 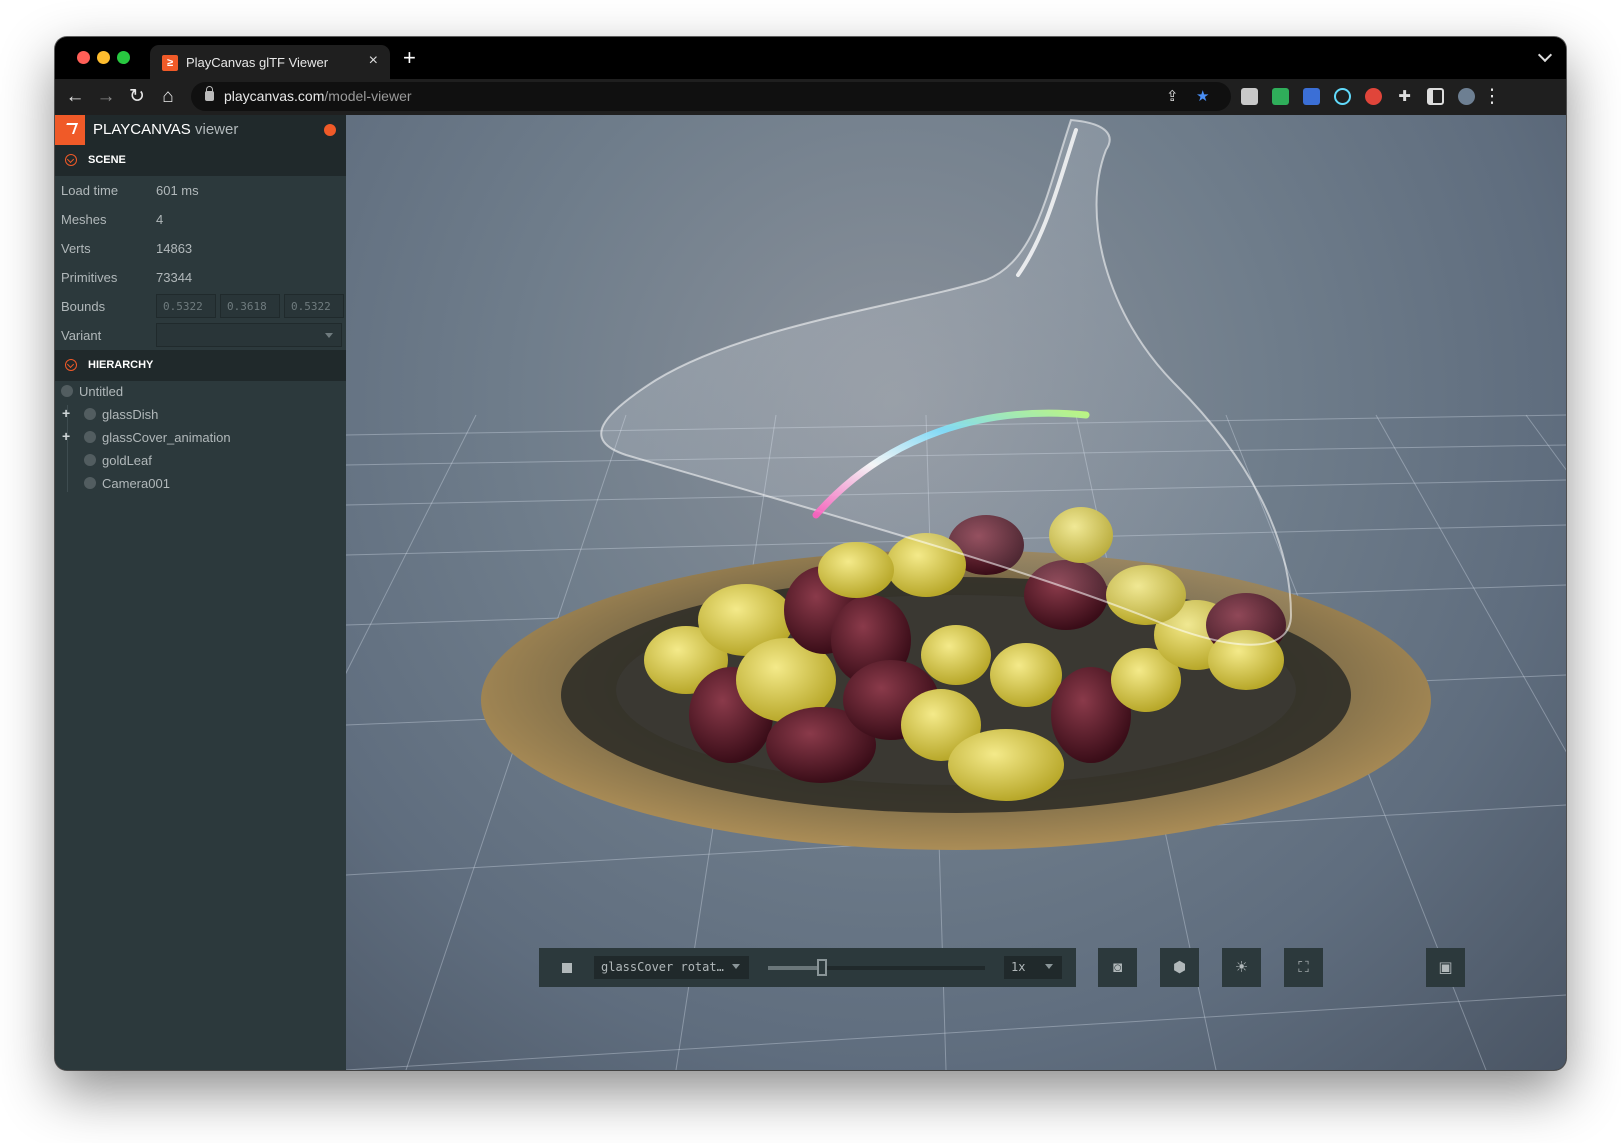 What do you see at coordinates (1435, 96) in the screenshot?
I see `side-panel-icon` at bounding box center [1435, 96].